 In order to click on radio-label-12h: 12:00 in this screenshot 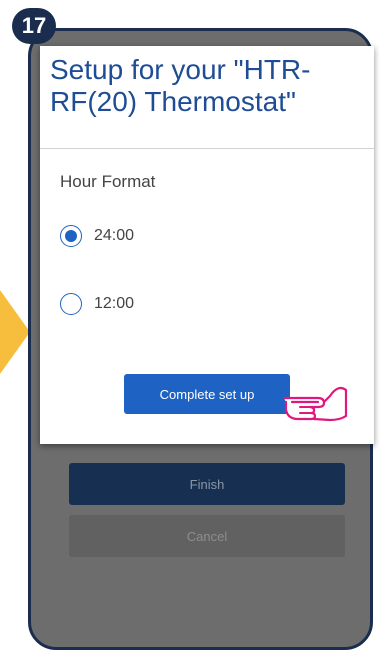, I will do `click(114, 303)`.